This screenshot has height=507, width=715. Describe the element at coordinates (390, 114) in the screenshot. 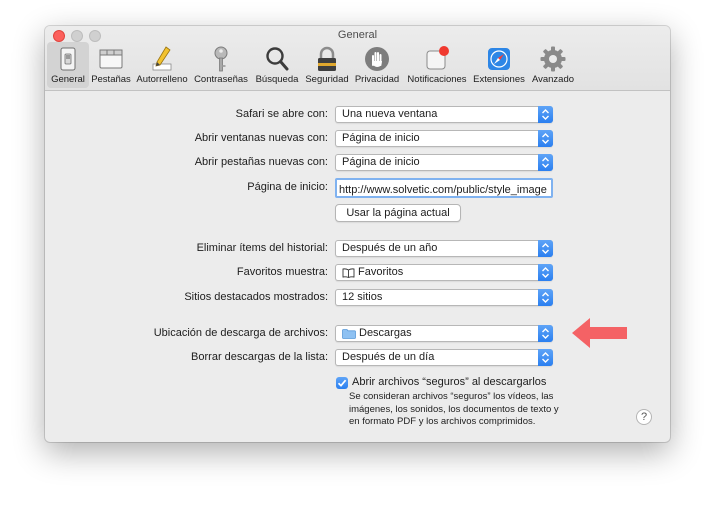

I see `safari-opens-with-value: Una nueva ventana` at that location.